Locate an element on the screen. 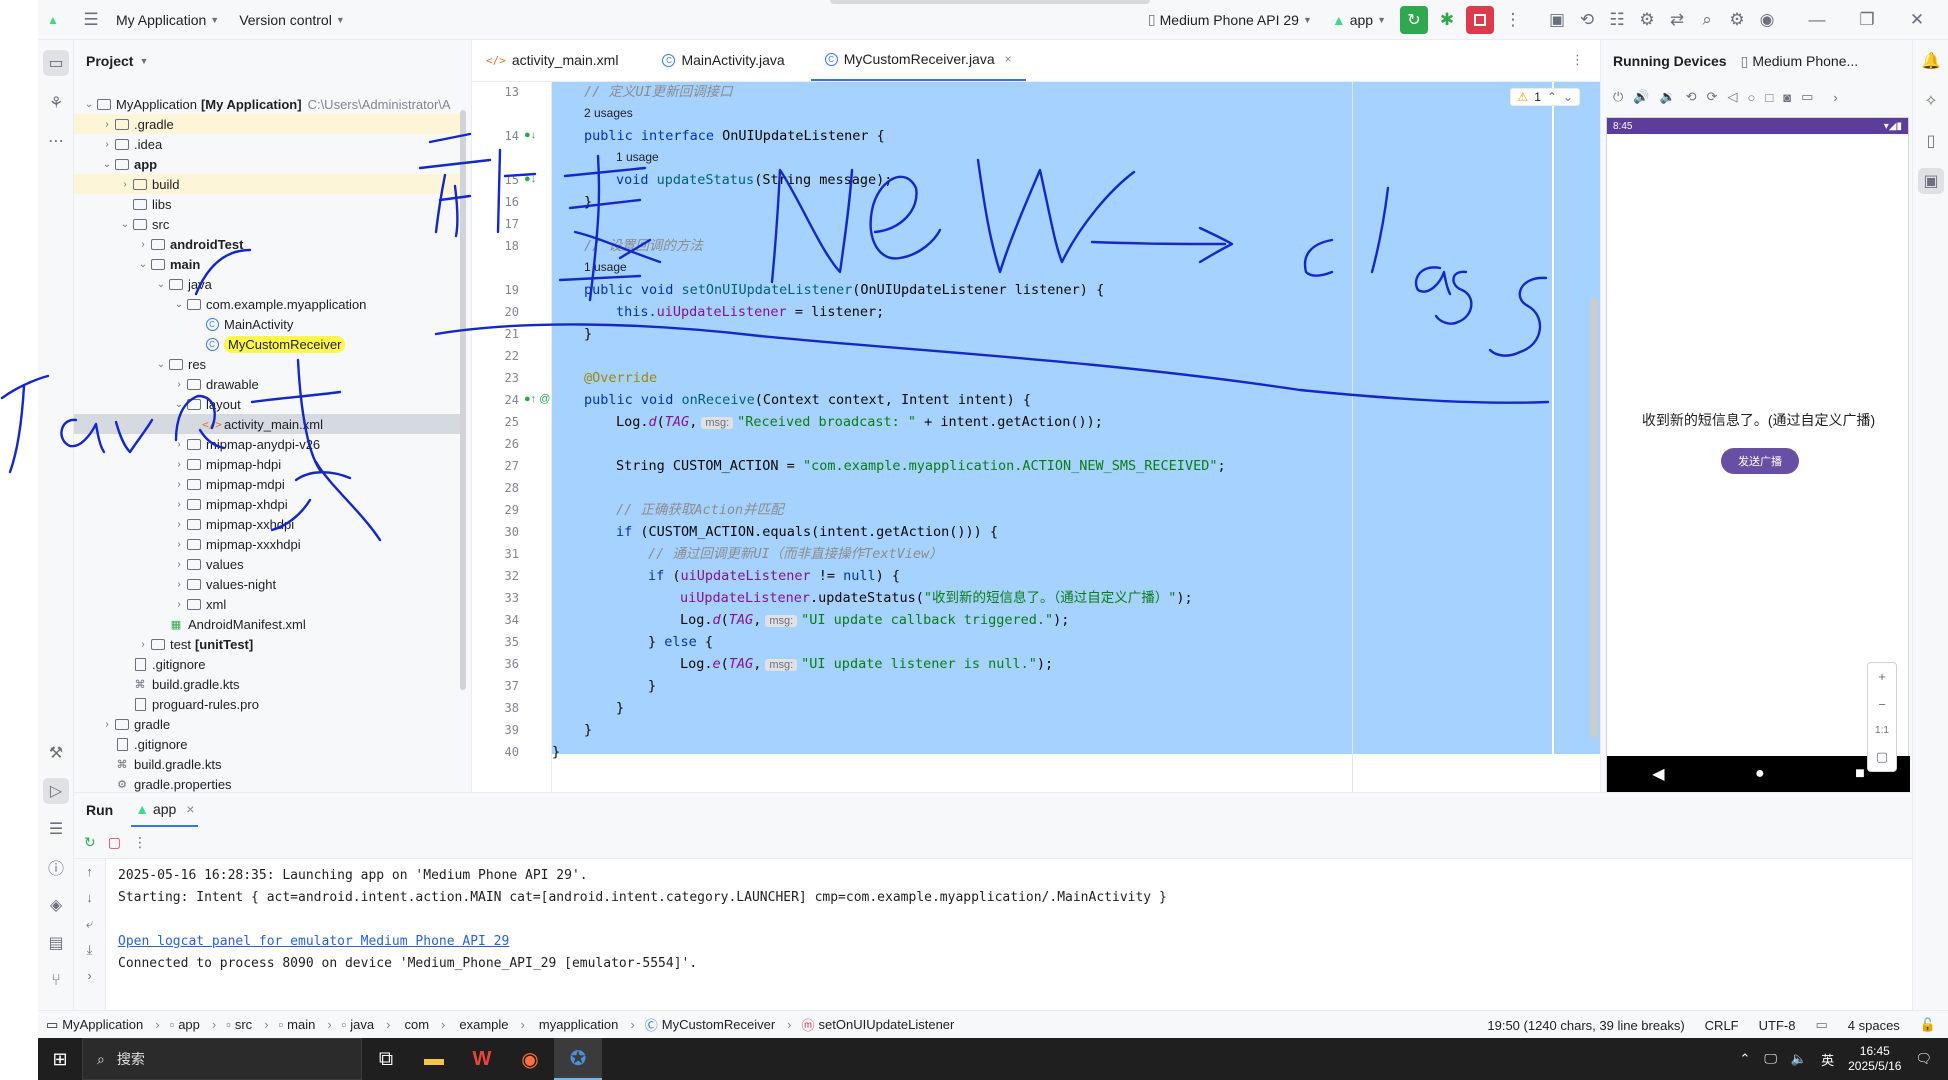  tree-item: › mipmap-anydpi-v26 is located at coordinates (267, 444).